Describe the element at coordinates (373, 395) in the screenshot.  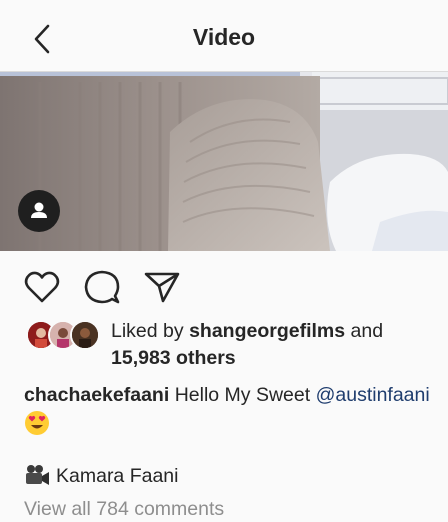
I see `caption-mention: @austinfaani` at that location.